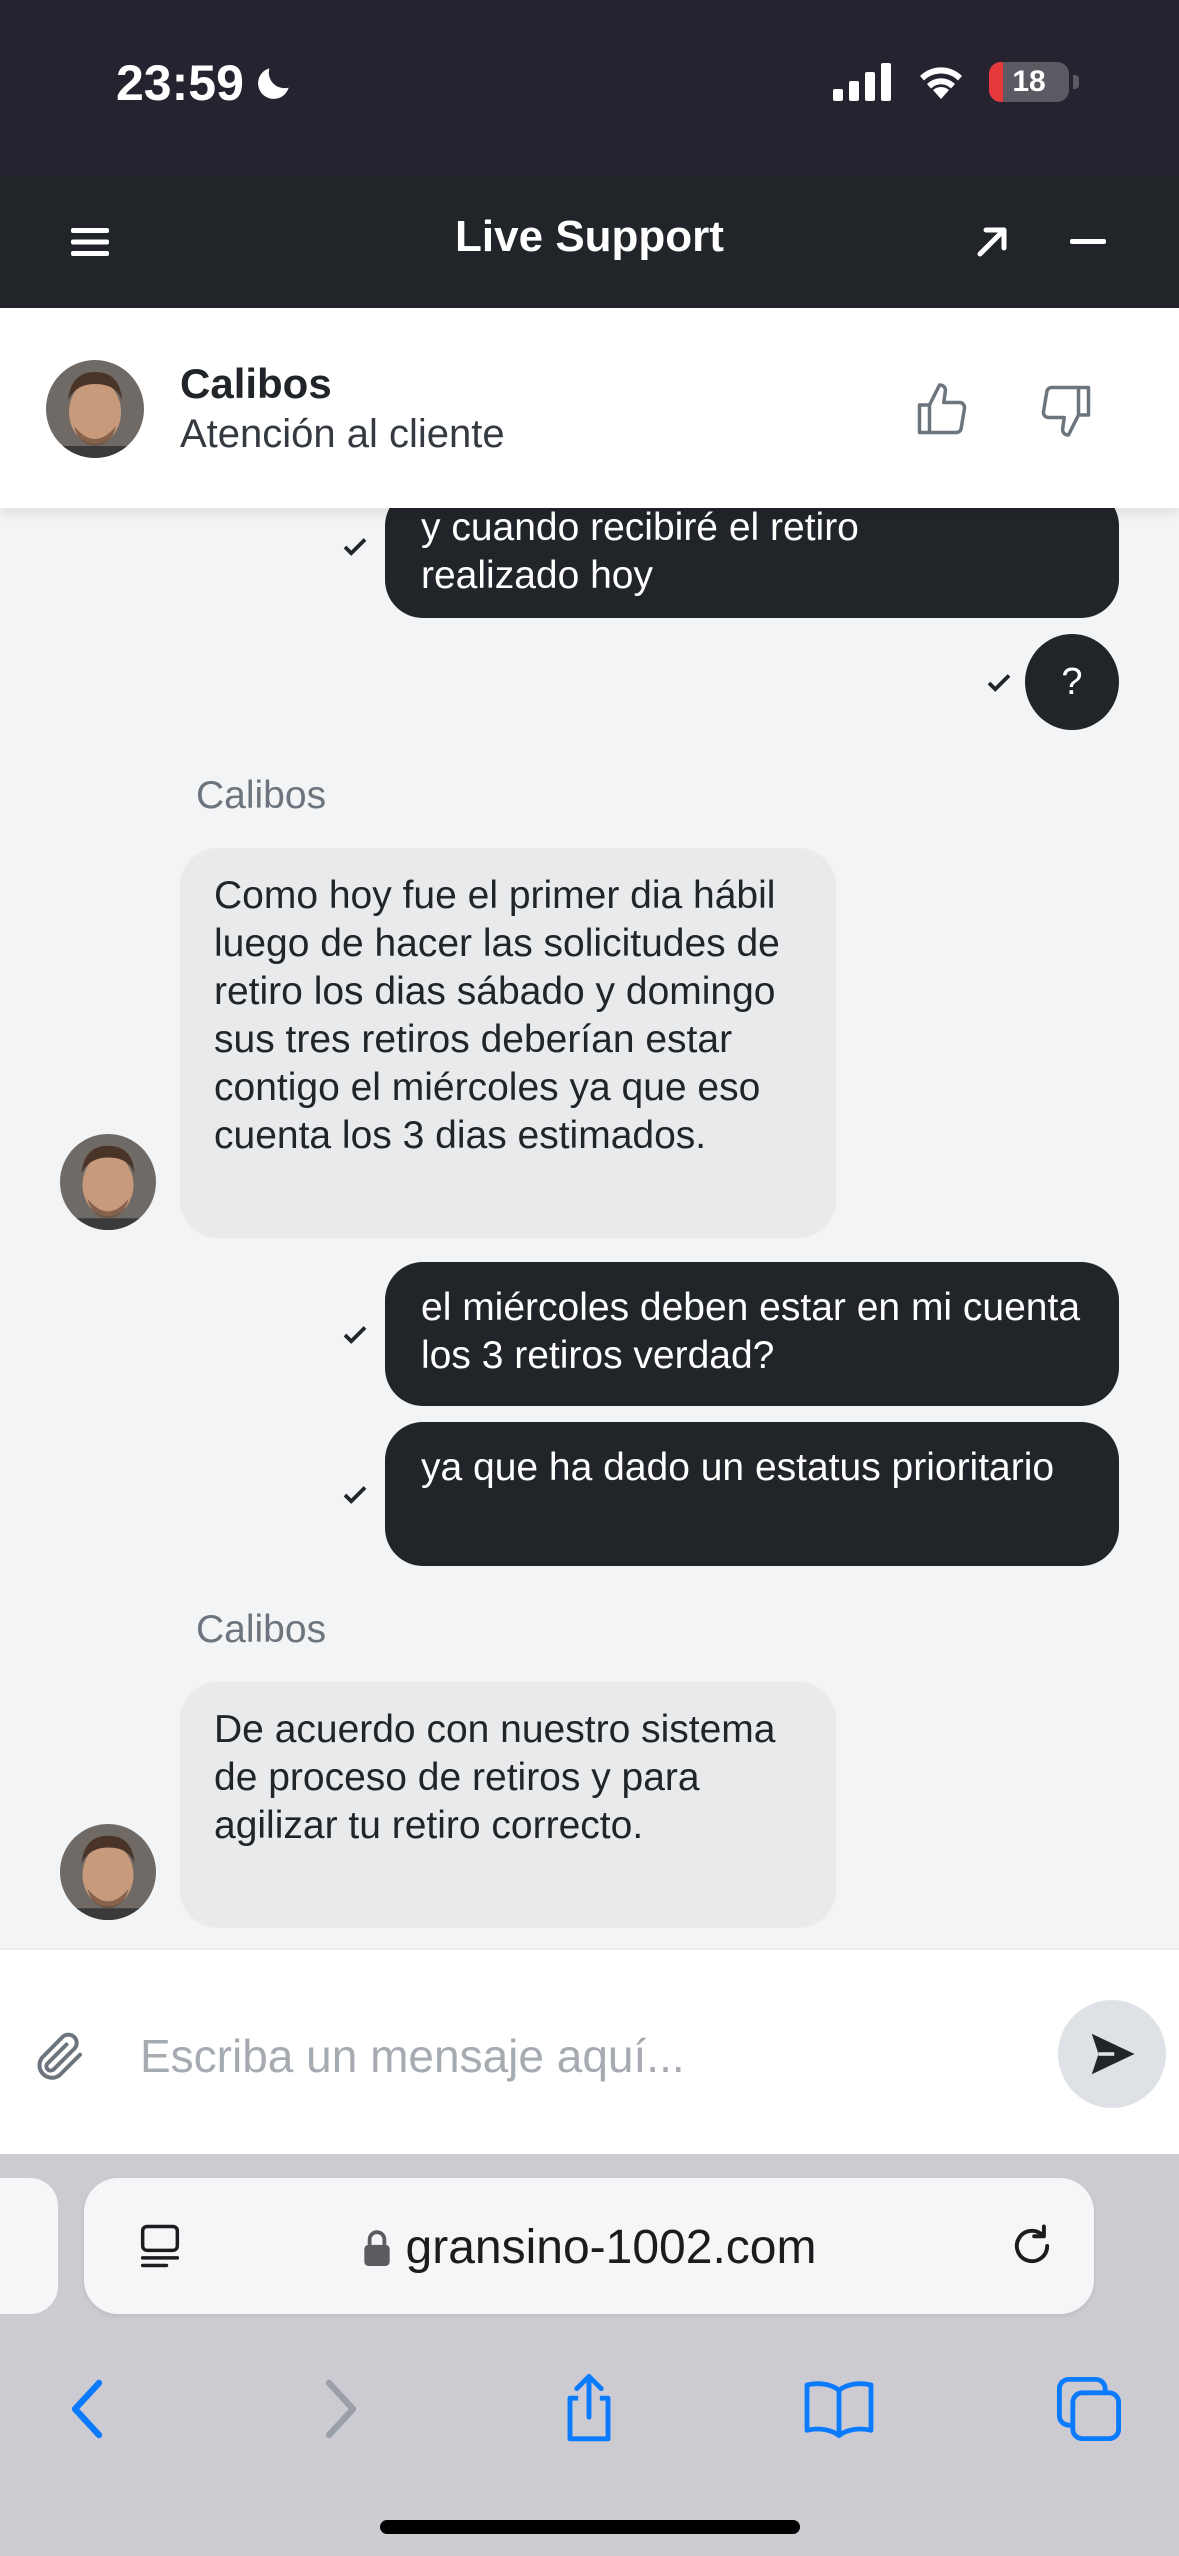  I want to click on status-bar: 23:59 18, so click(589, 88).